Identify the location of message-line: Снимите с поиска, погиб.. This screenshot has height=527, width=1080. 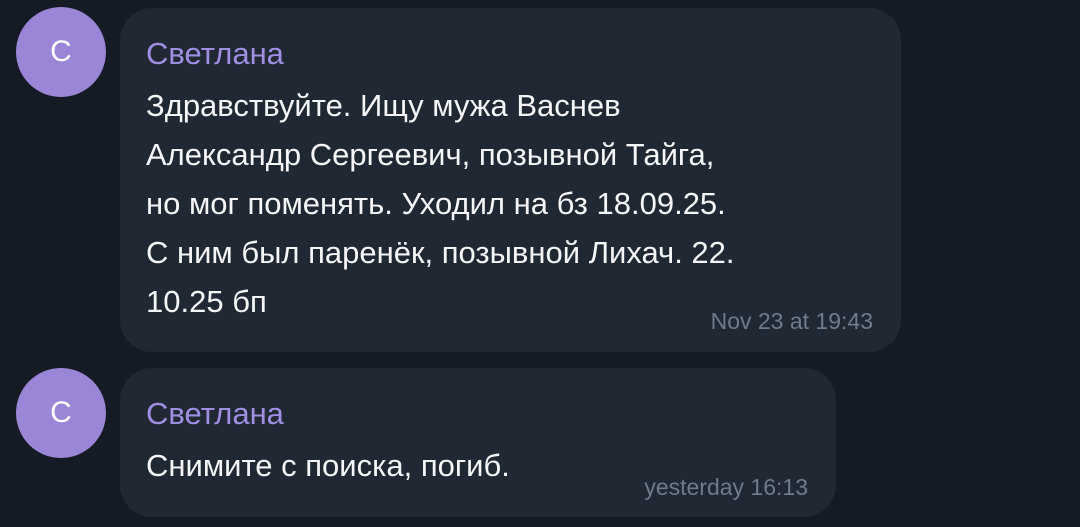
(328, 465).